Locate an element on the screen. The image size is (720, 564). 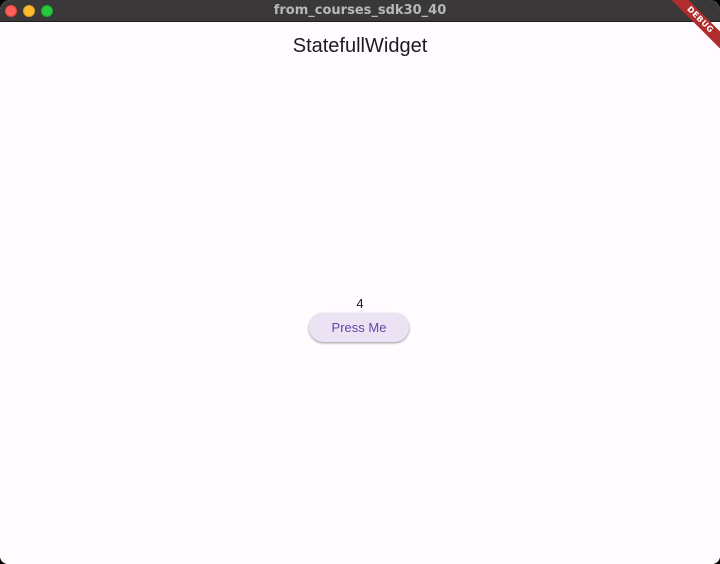
window-titlebar: from_courses_sdk30_40 is located at coordinates (360, 11).